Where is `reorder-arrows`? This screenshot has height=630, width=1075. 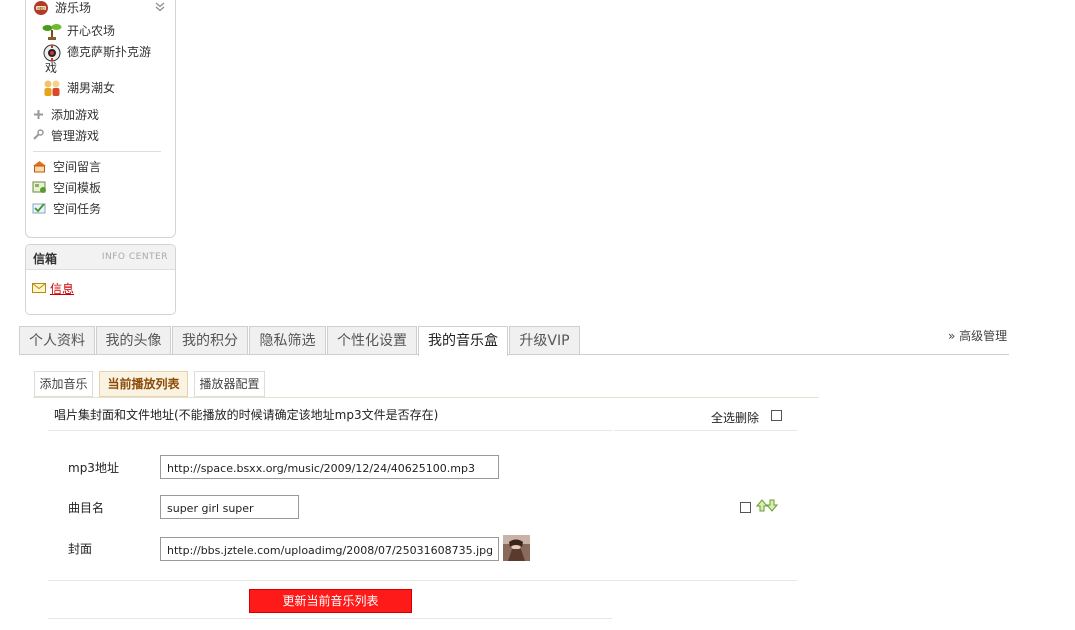 reorder-arrows is located at coordinates (767, 505).